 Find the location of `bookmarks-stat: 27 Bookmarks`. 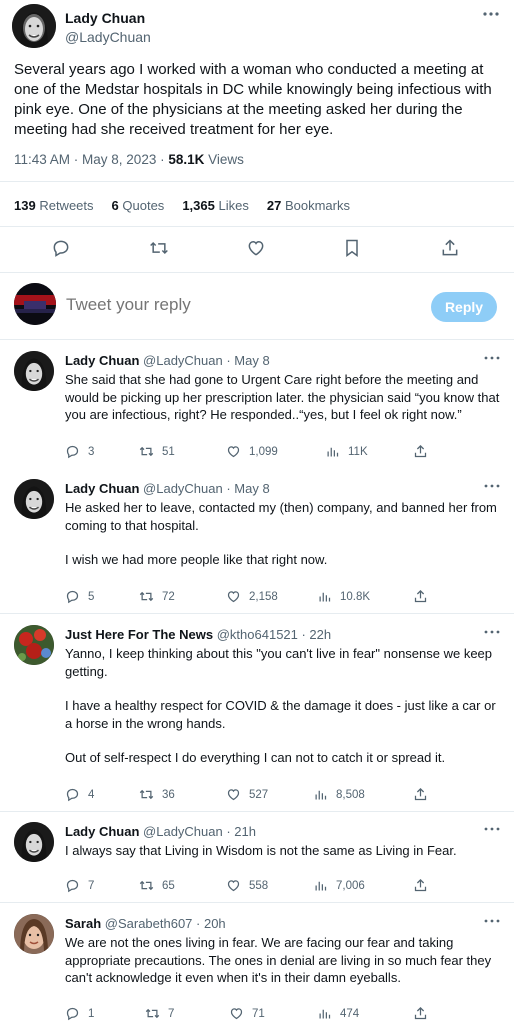

bookmarks-stat: 27 Bookmarks is located at coordinates (308, 205).